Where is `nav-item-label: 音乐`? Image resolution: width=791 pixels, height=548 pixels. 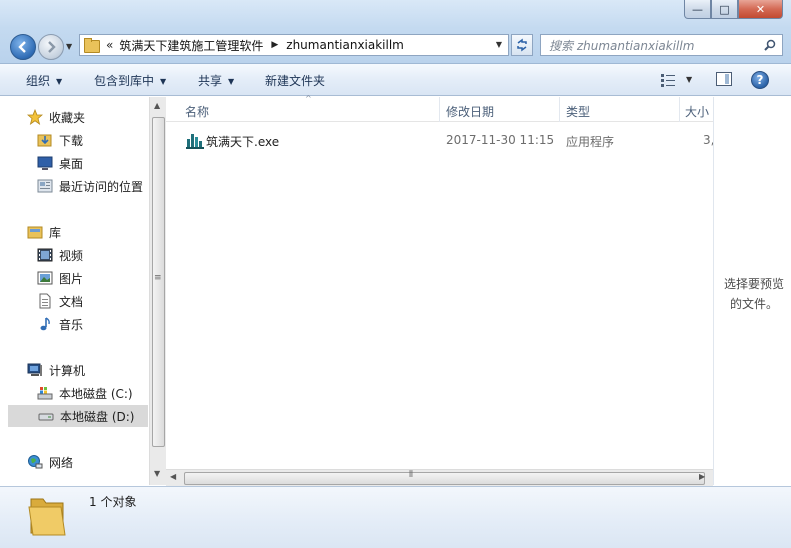 nav-item-label: 音乐 is located at coordinates (71, 324).